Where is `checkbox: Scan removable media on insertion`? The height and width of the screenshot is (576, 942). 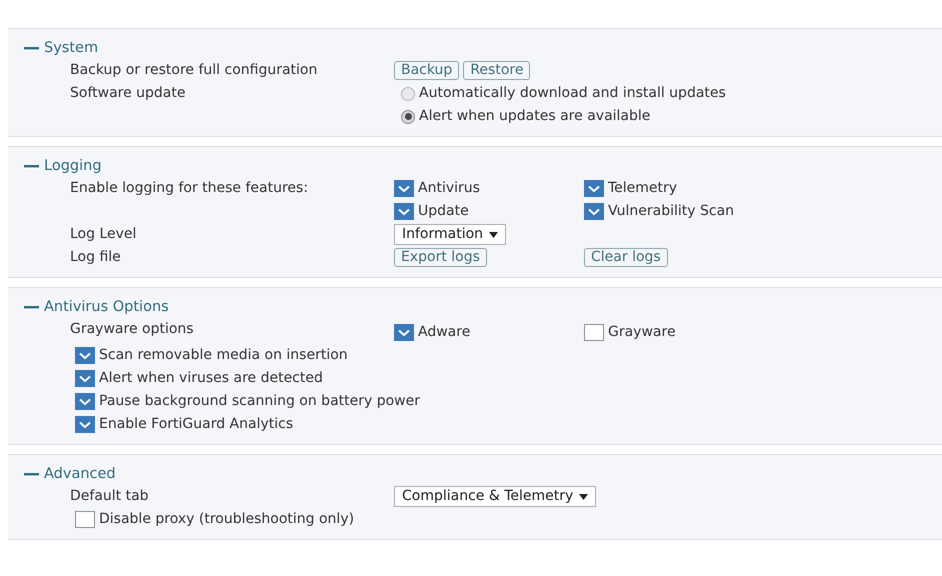
checkbox: Scan removable media on insertion is located at coordinates (211, 355).